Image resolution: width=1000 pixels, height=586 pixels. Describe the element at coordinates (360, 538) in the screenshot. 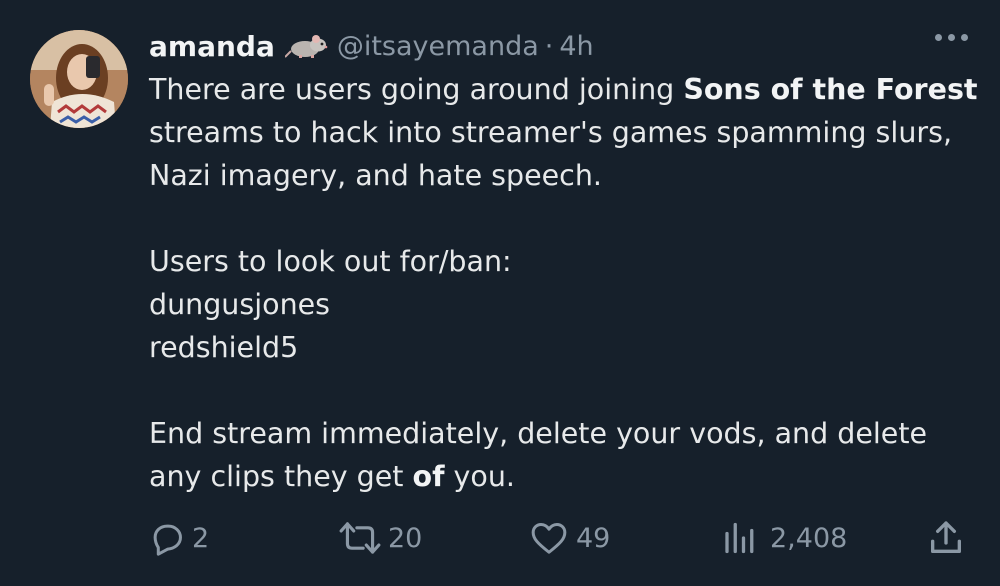

I see `retweet-icon` at that location.